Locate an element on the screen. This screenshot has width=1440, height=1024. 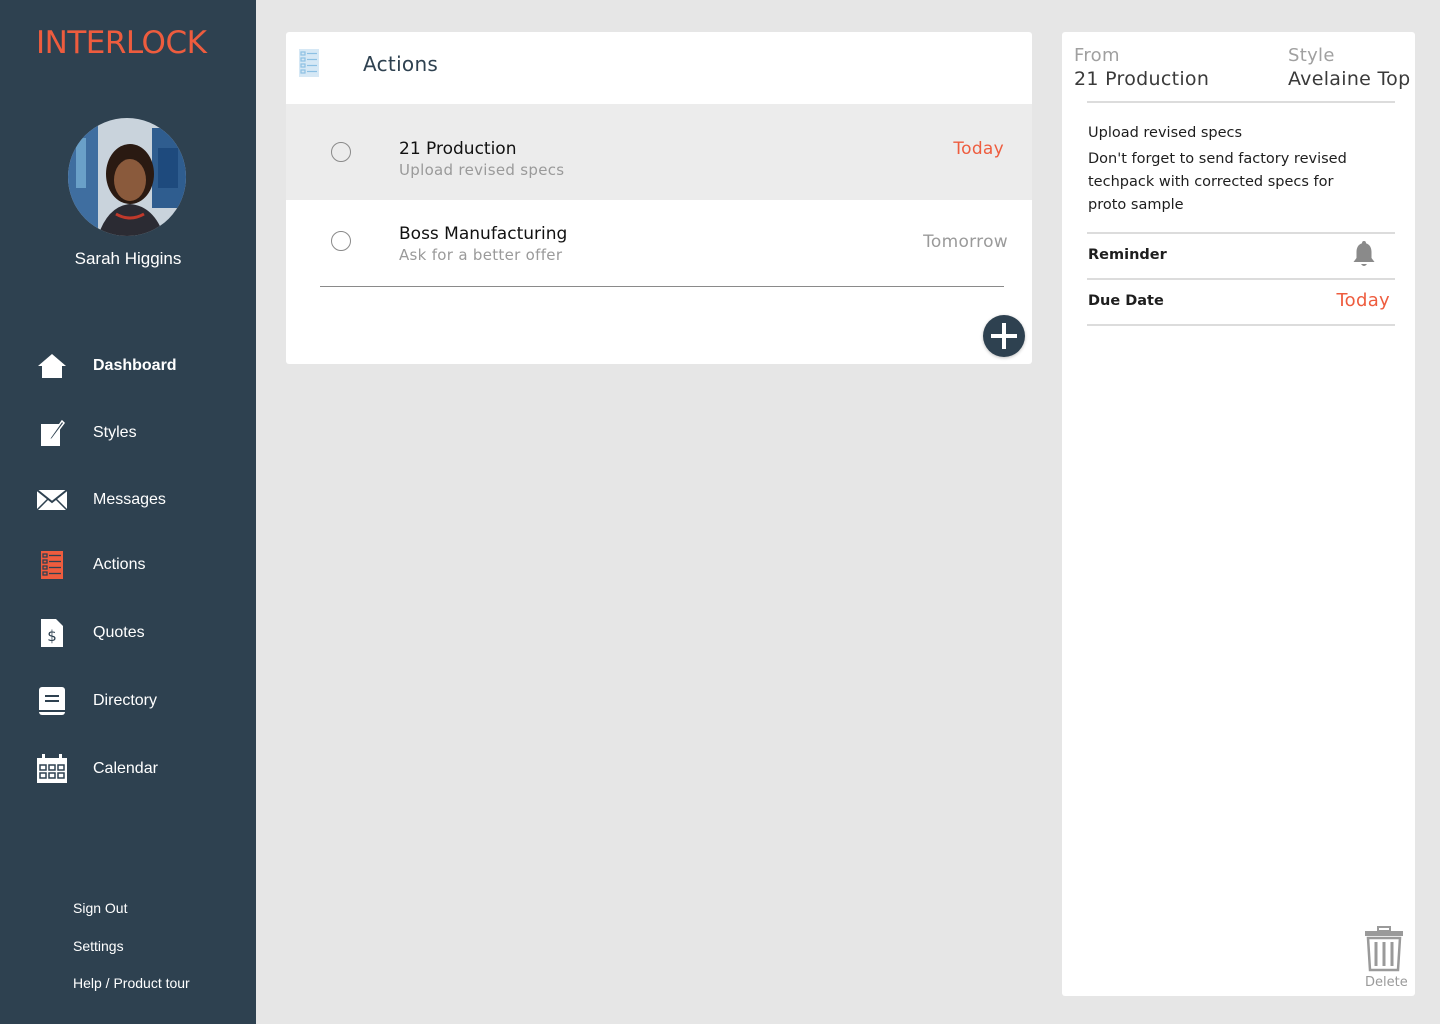
due-date-label: Due Date is located at coordinates (1126, 301).